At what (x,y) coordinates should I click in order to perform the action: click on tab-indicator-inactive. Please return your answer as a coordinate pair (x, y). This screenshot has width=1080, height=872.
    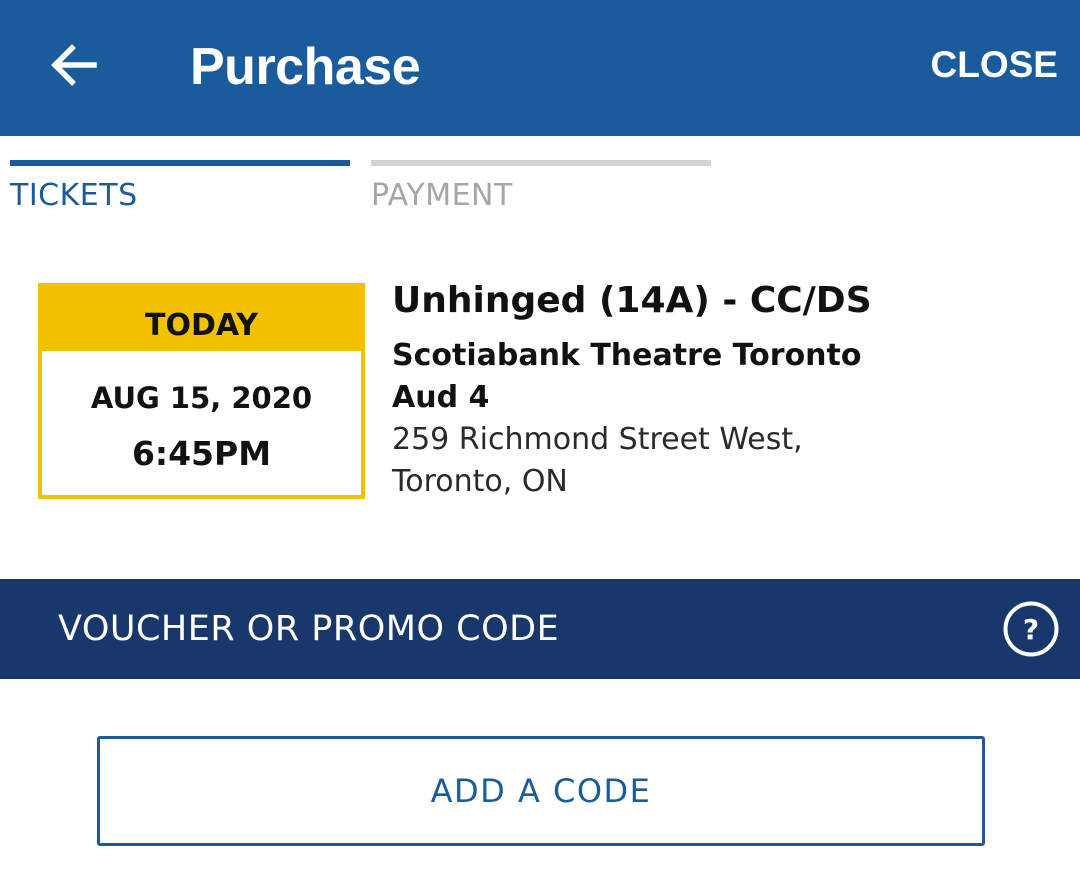
    Looking at the image, I should click on (541, 163).